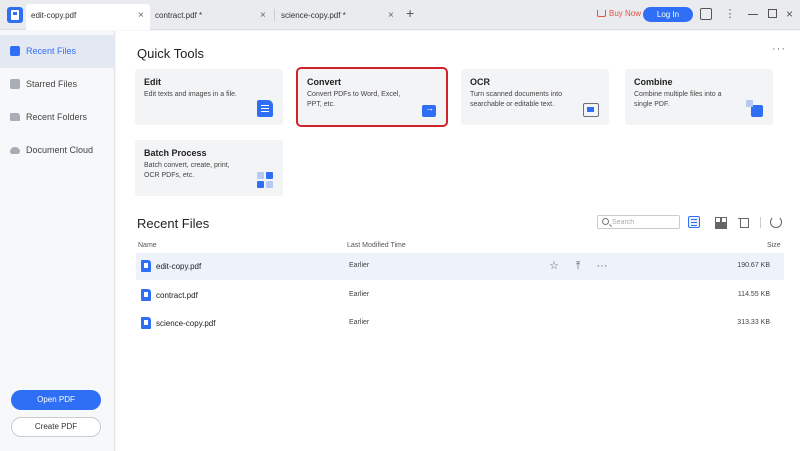 The image size is (800, 451). I want to click on sidebar-item-recent-folders: Recent Folders, so click(57, 117).